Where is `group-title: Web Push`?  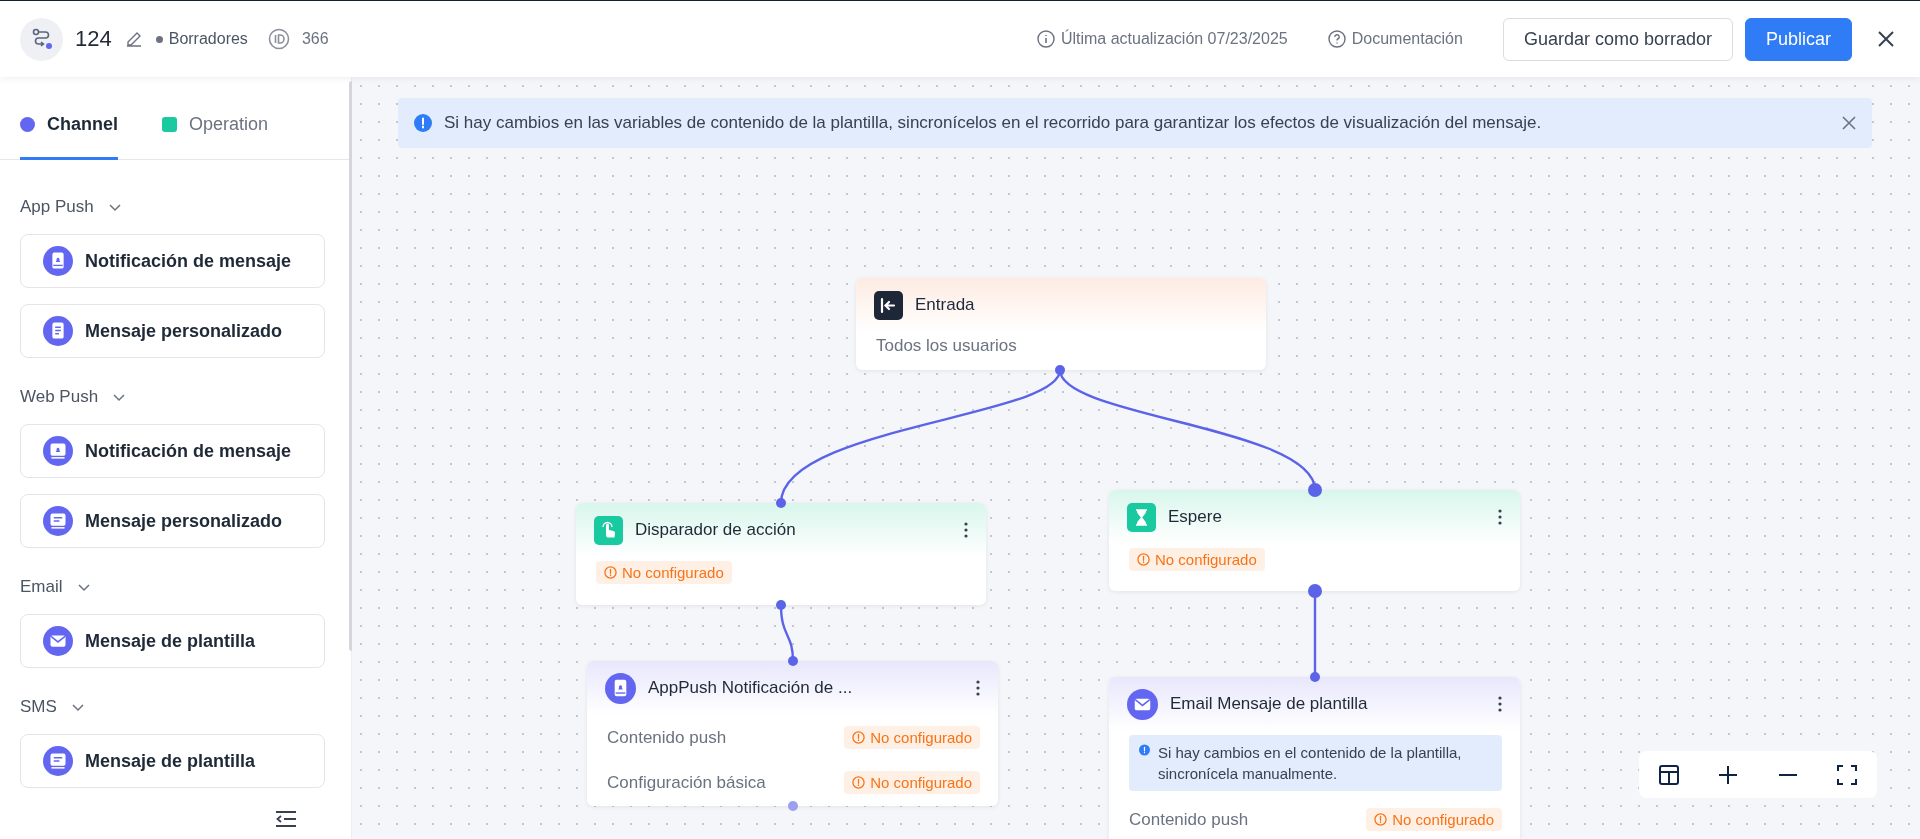 group-title: Web Push is located at coordinates (59, 397).